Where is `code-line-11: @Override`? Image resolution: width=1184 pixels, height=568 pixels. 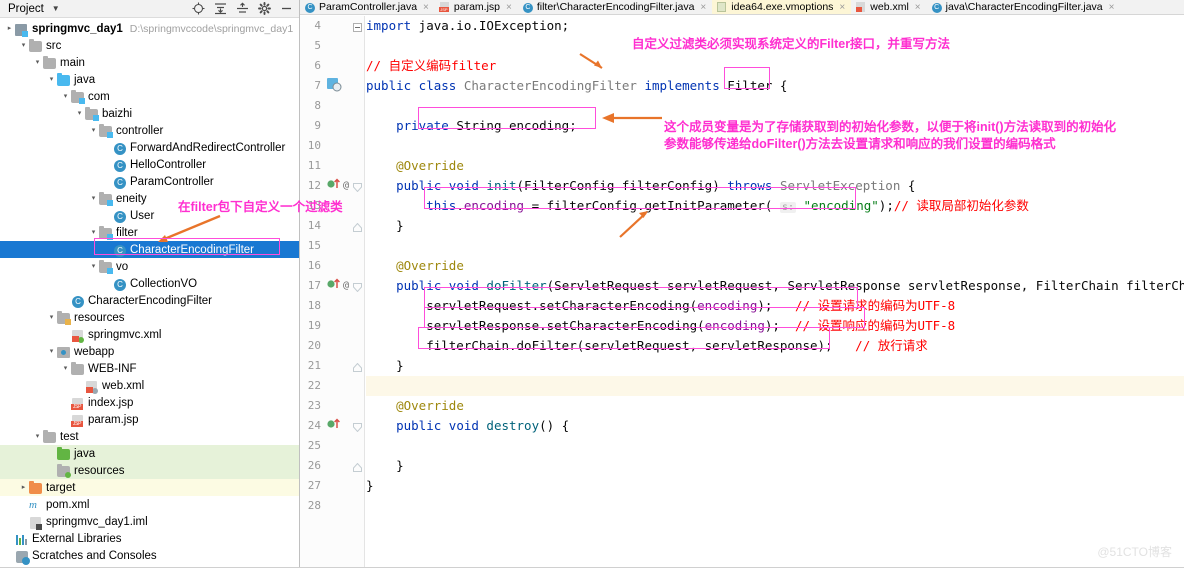 code-line-11: @Override is located at coordinates (775, 166).